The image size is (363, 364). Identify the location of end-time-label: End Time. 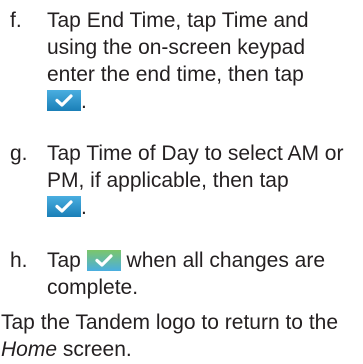
(131, 20).